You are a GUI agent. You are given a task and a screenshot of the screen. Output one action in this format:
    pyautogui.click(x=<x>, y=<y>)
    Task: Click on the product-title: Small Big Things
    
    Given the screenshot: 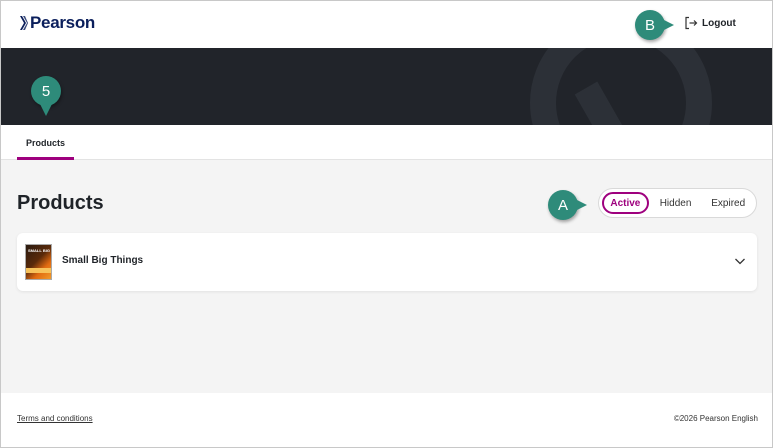 What is the action you would take?
    pyautogui.click(x=103, y=260)
    